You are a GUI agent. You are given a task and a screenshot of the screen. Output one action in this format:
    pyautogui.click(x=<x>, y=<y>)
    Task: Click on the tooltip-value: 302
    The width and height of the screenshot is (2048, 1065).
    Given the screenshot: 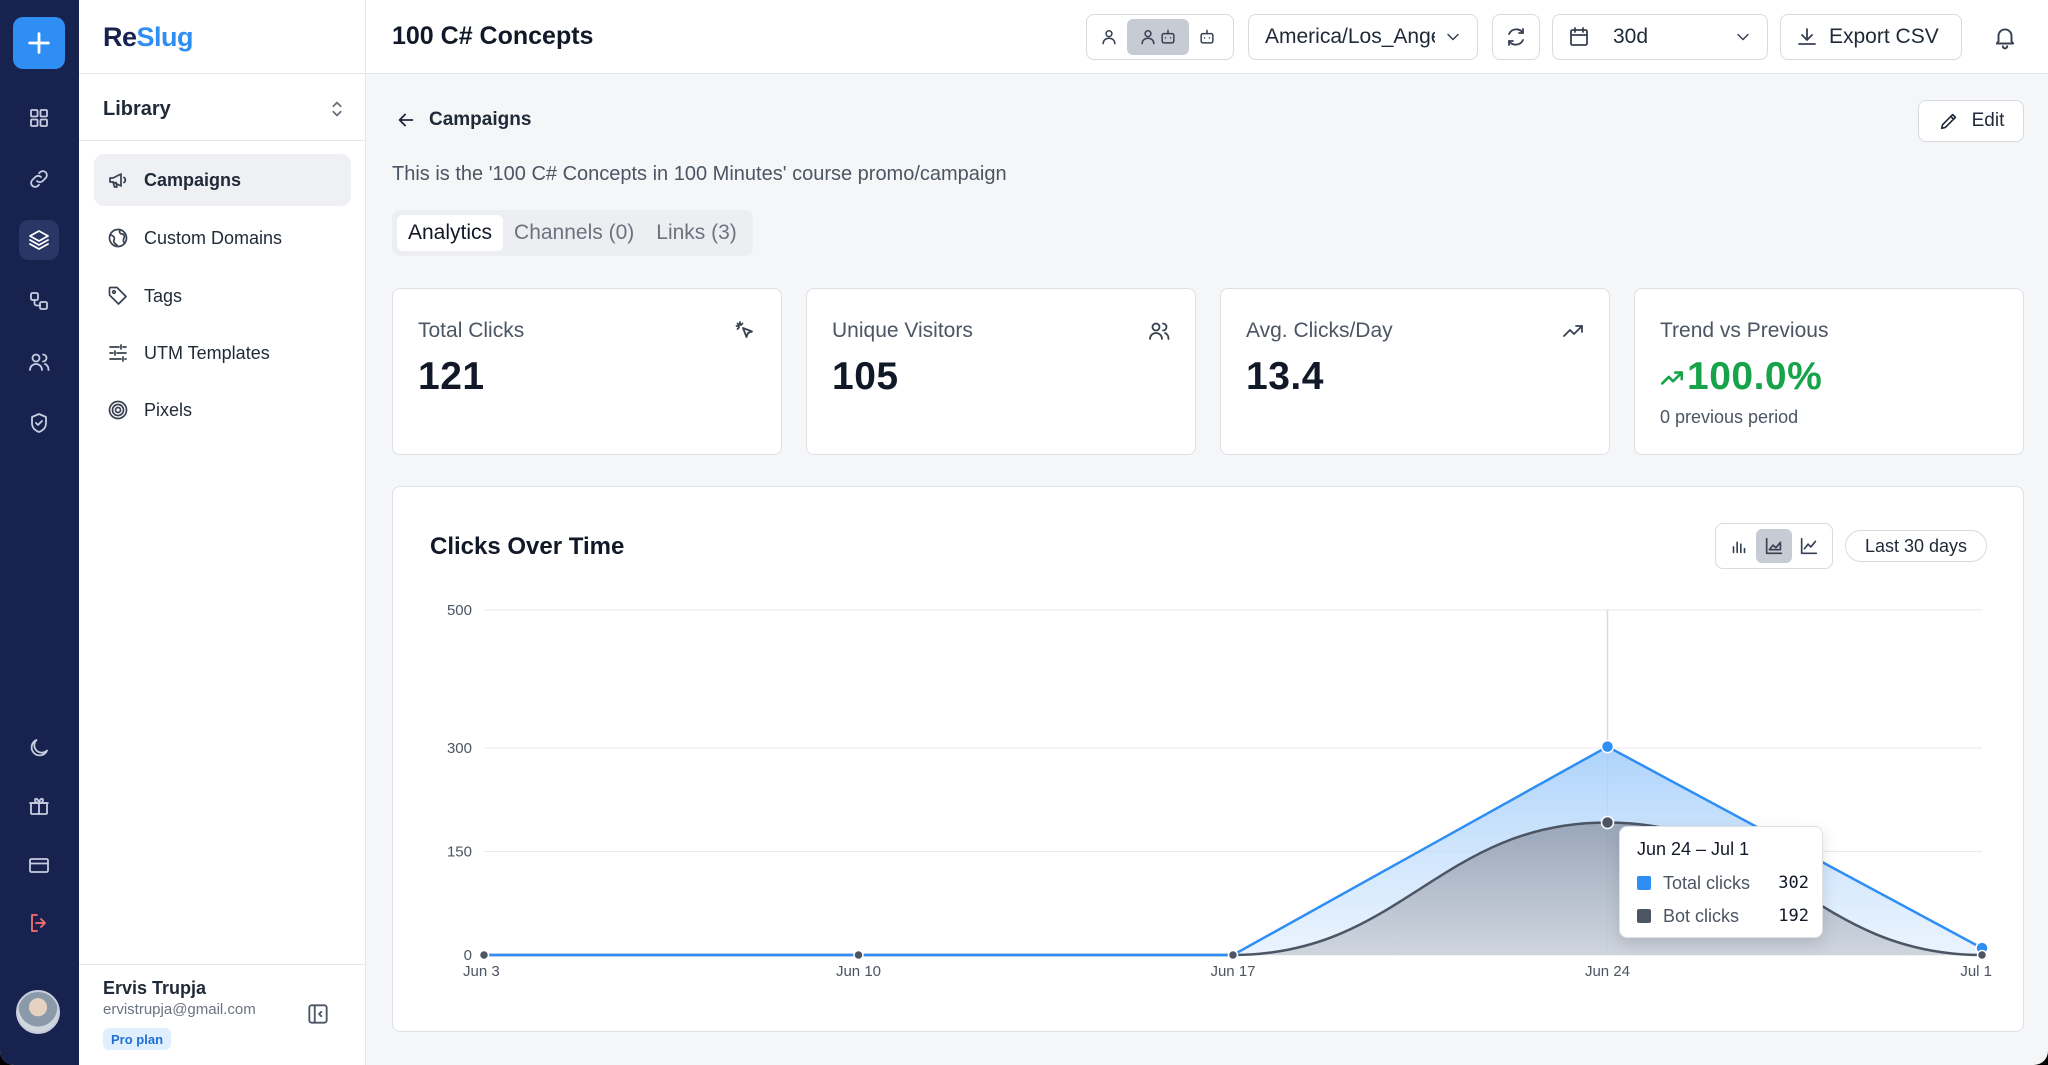 What is the action you would take?
    pyautogui.click(x=1793, y=883)
    